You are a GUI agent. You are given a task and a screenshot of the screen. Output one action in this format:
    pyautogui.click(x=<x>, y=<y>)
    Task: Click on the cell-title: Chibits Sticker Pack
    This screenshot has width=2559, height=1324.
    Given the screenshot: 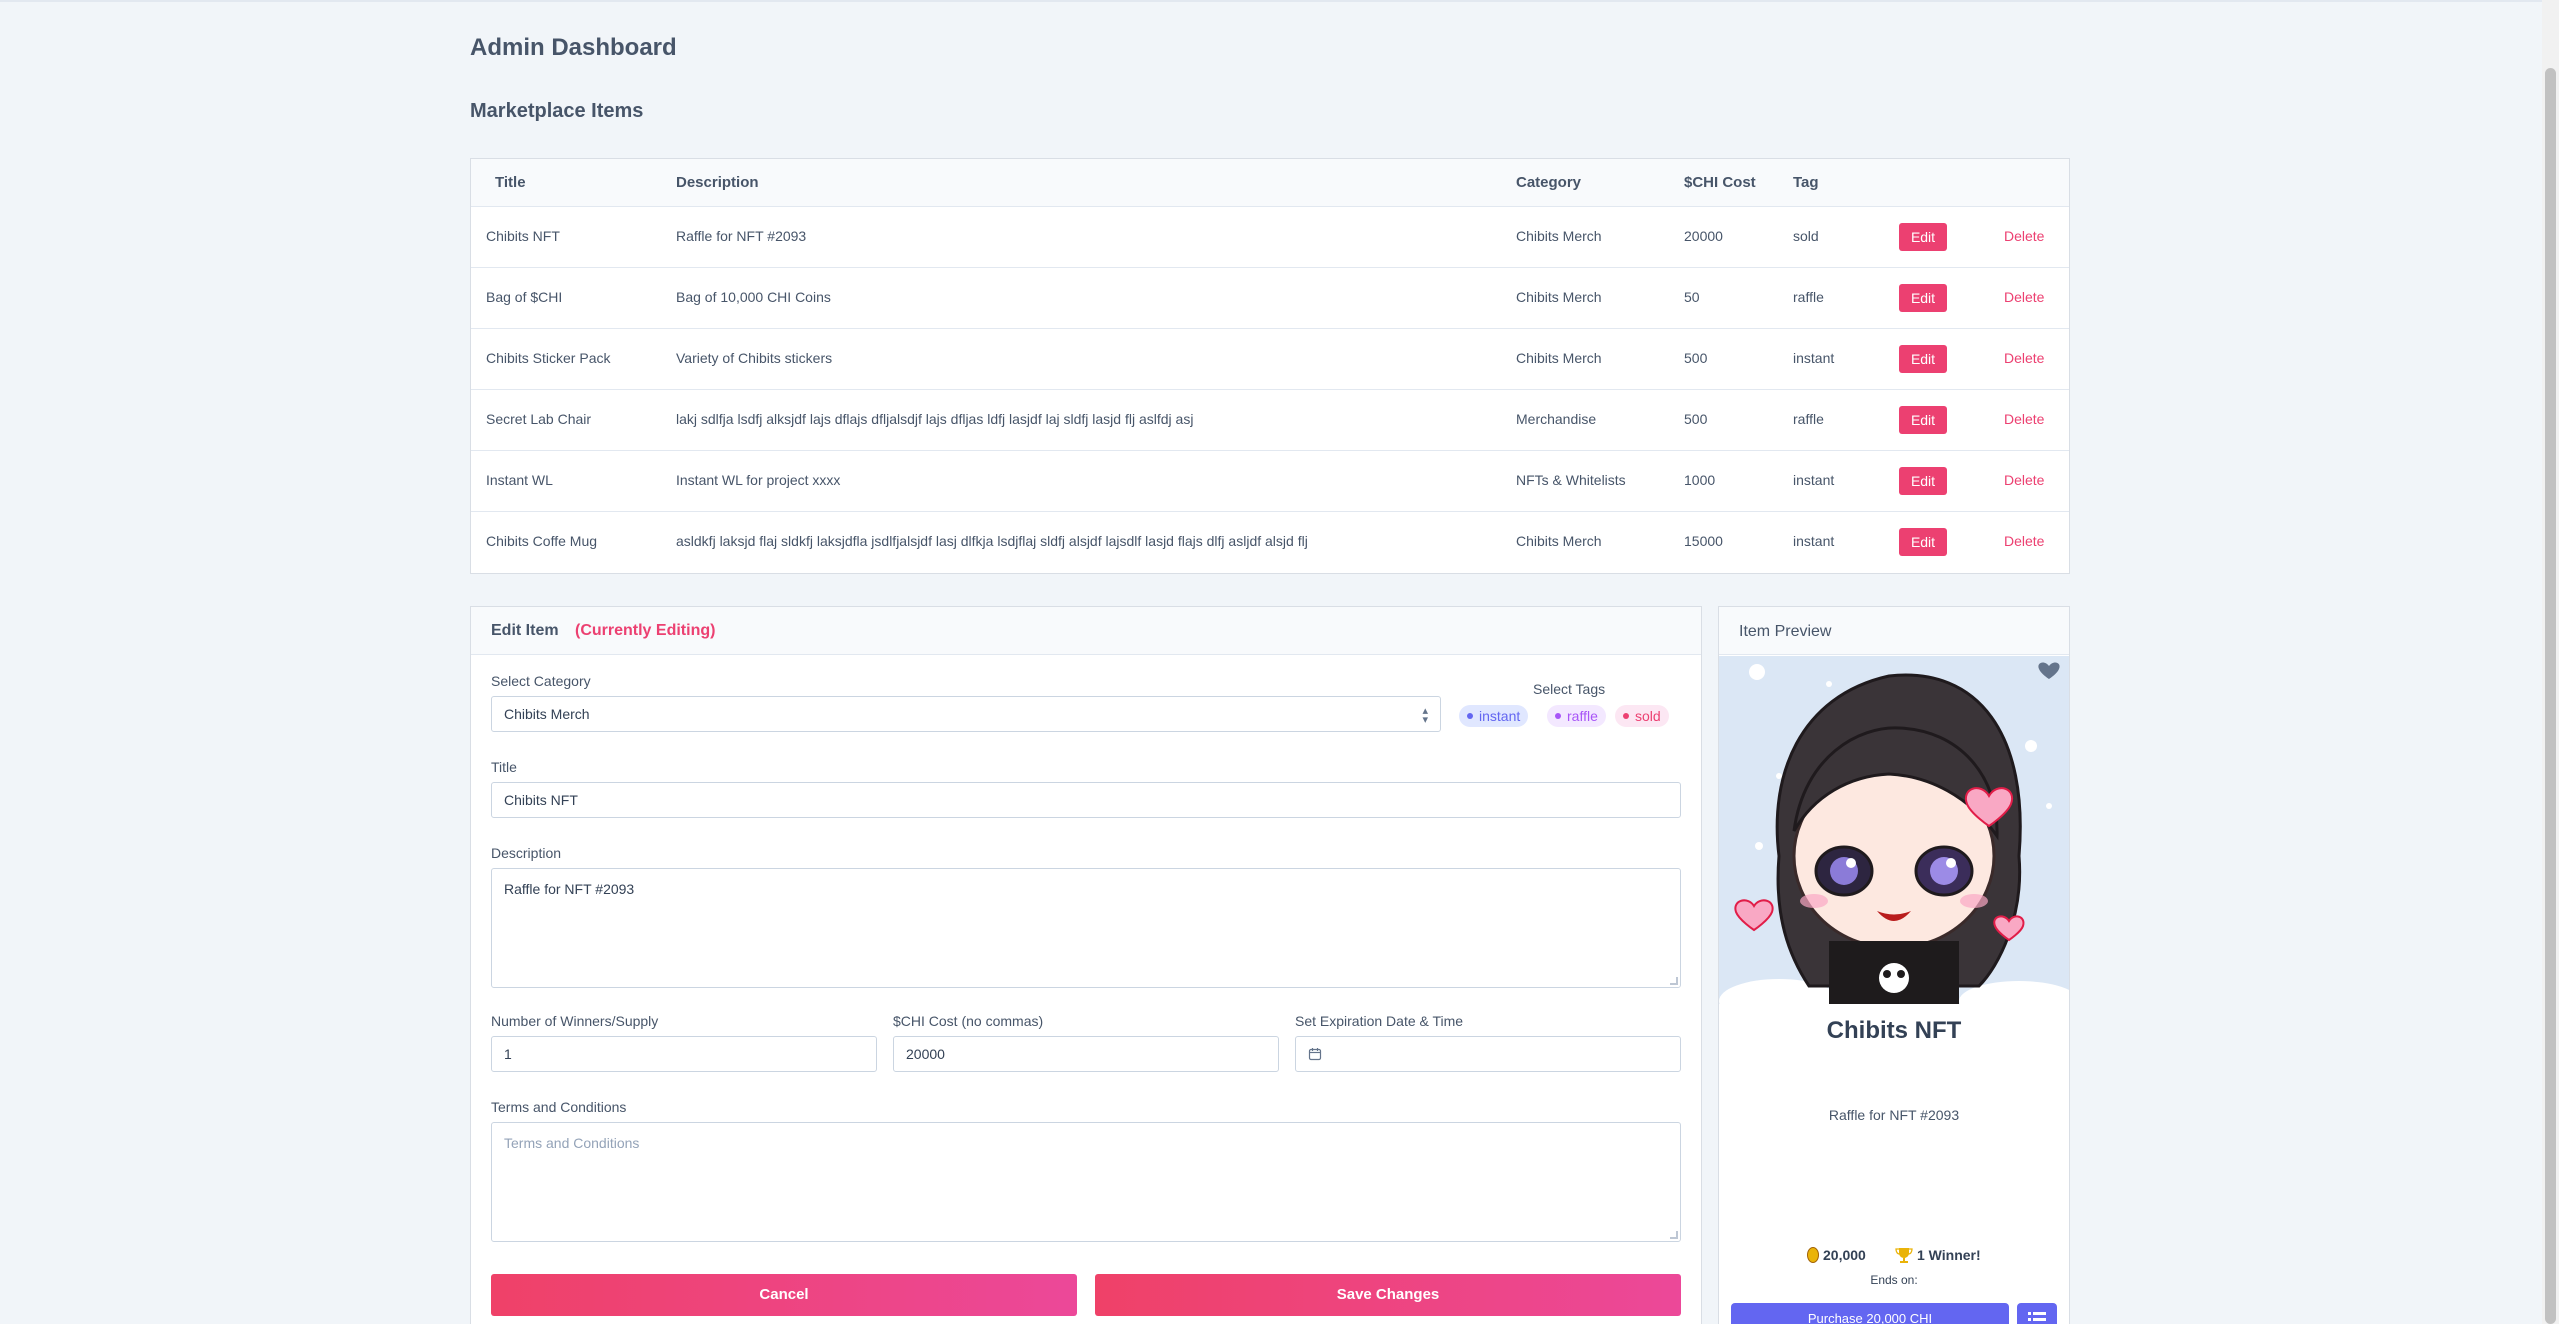 What is the action you would take?
    pyautogui.click(x=548, y=358)
    